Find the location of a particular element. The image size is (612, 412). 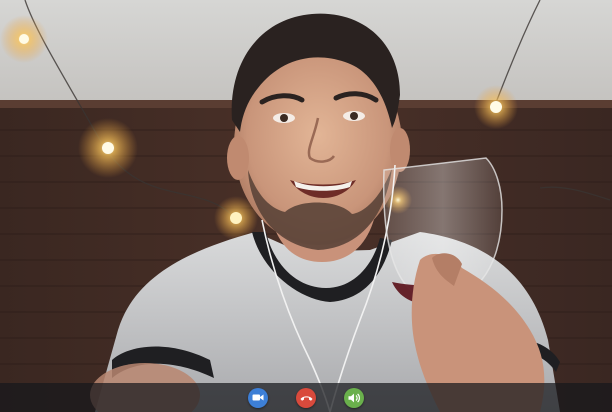

phone-hangup-icon is located at coordinates (306, 398).